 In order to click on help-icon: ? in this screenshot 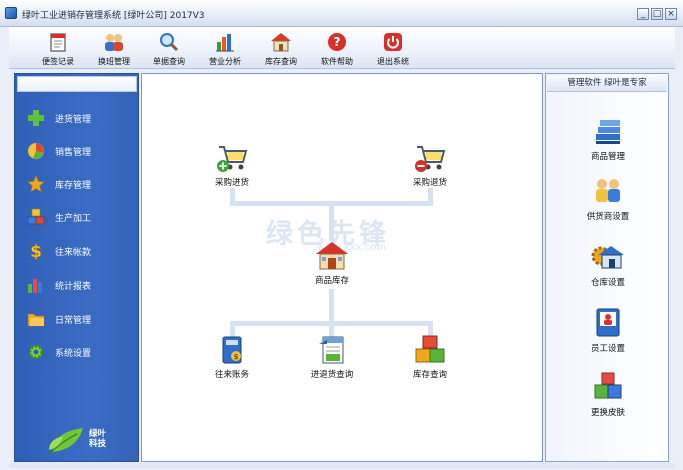, I will do `click(337, 42)`.